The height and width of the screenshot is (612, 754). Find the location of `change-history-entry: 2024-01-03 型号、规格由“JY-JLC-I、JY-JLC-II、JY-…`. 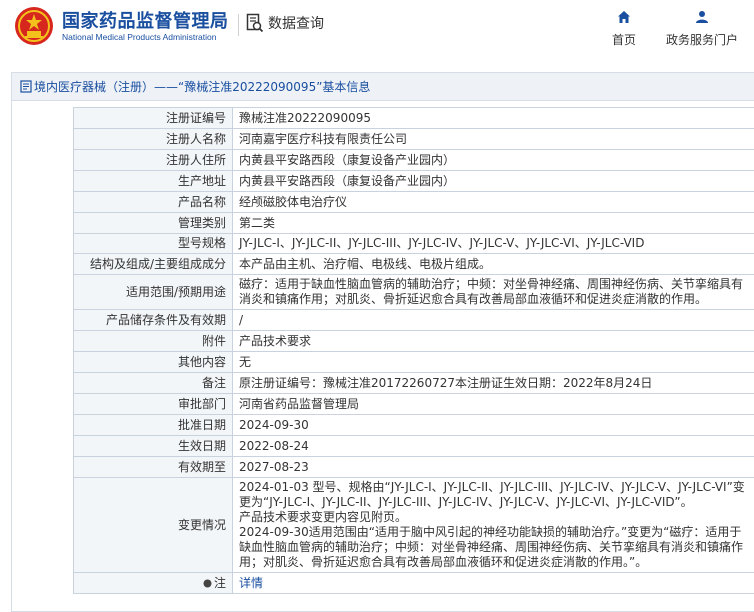

change-history-entry: 2024-01-03 型号、规格由“JY-JLC-I、JY-JLC-II、JY-… is located at coordinates (492, 494).